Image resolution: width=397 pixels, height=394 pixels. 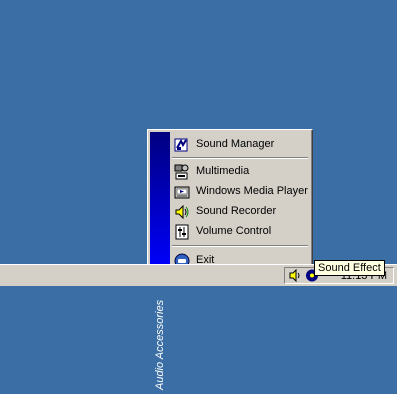 I want to click on menu-item-sound-manager: Sound Manager, so click(x=240, y=145).